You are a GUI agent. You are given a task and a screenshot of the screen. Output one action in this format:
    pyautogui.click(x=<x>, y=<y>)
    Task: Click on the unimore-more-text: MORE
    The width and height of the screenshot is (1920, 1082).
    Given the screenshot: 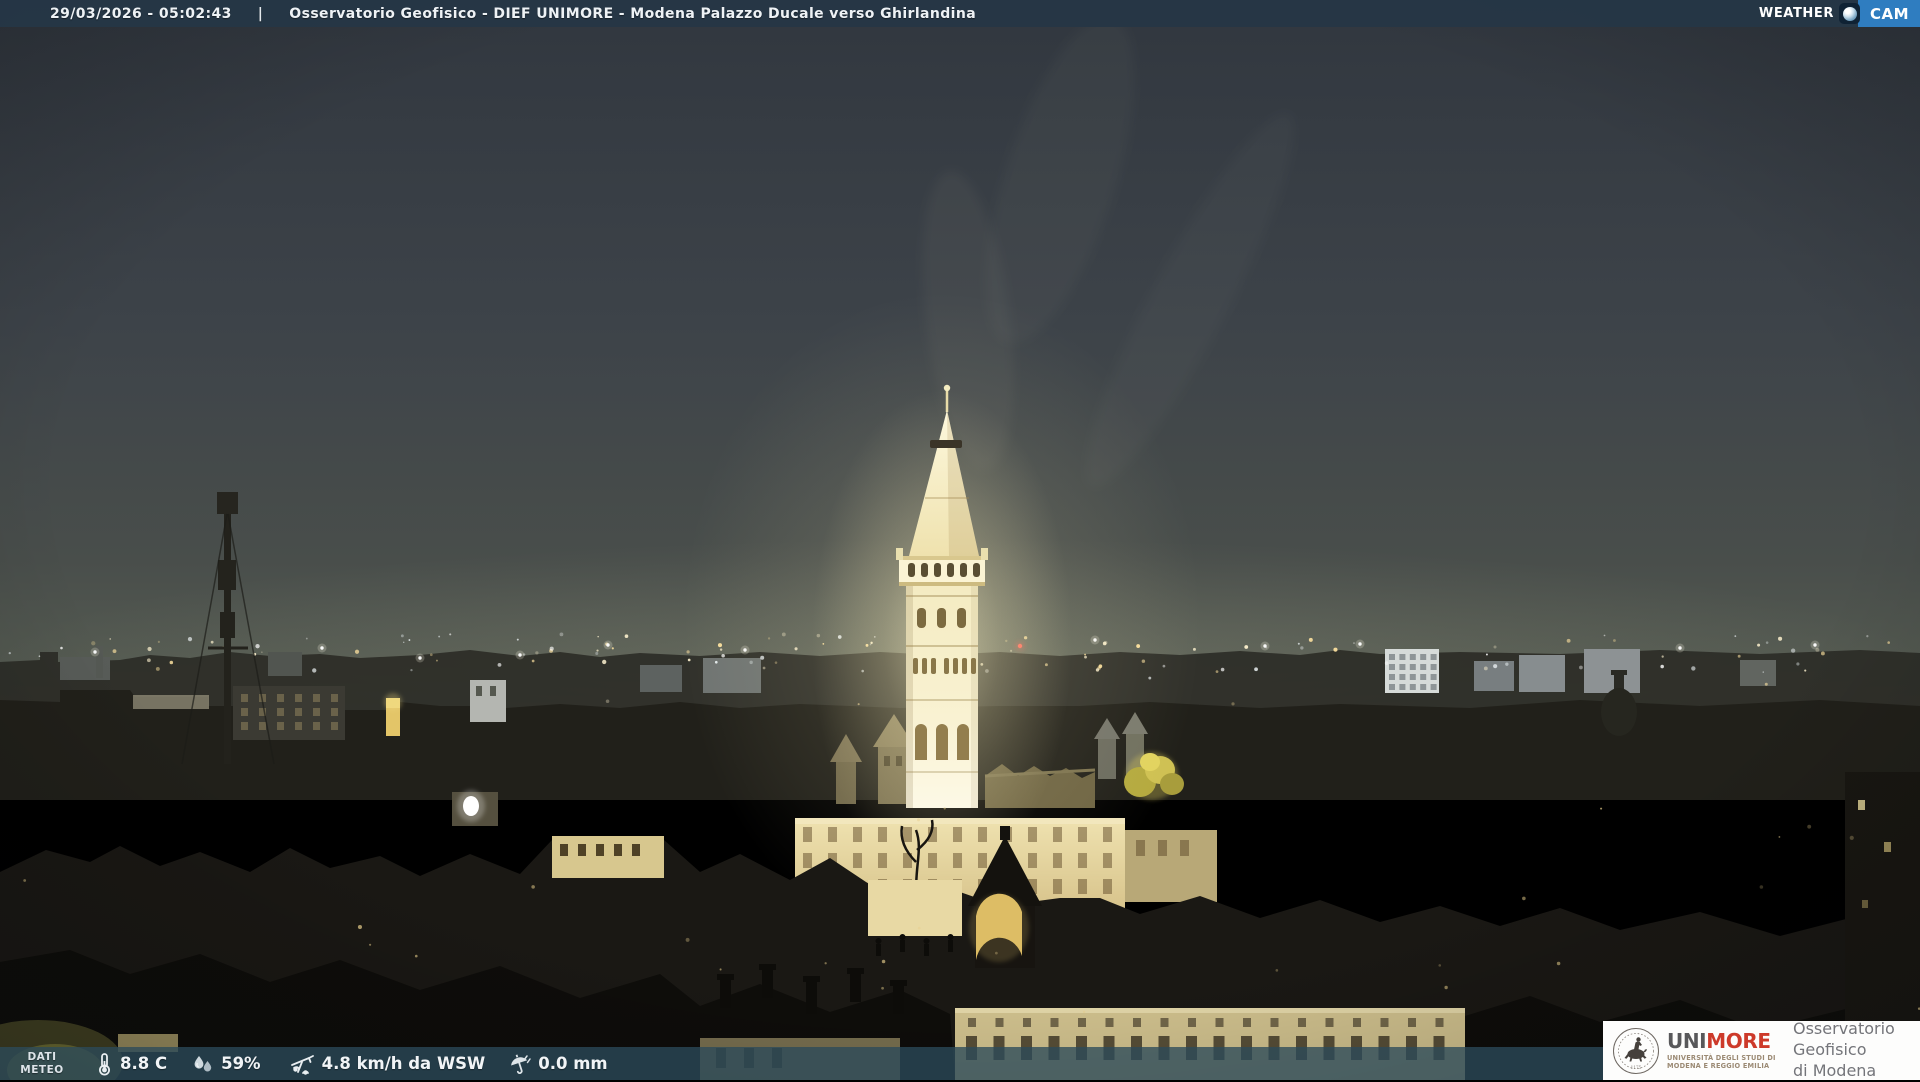 What is the action you would take?
    pyautogui.click(x=1738, y=1040)
    